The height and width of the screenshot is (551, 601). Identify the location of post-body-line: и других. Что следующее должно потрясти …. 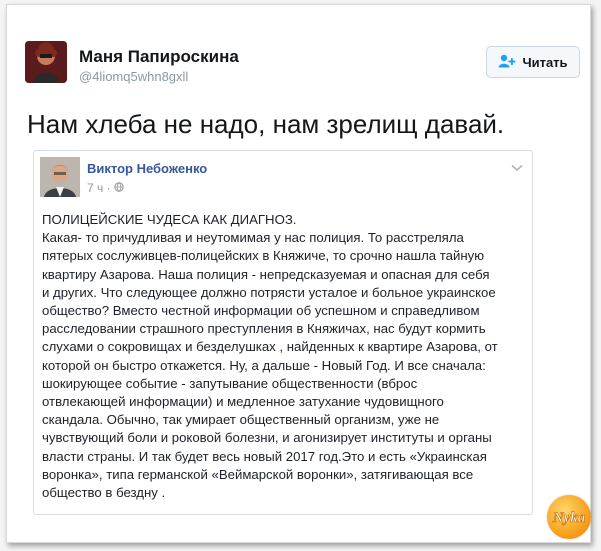
(269, 292).